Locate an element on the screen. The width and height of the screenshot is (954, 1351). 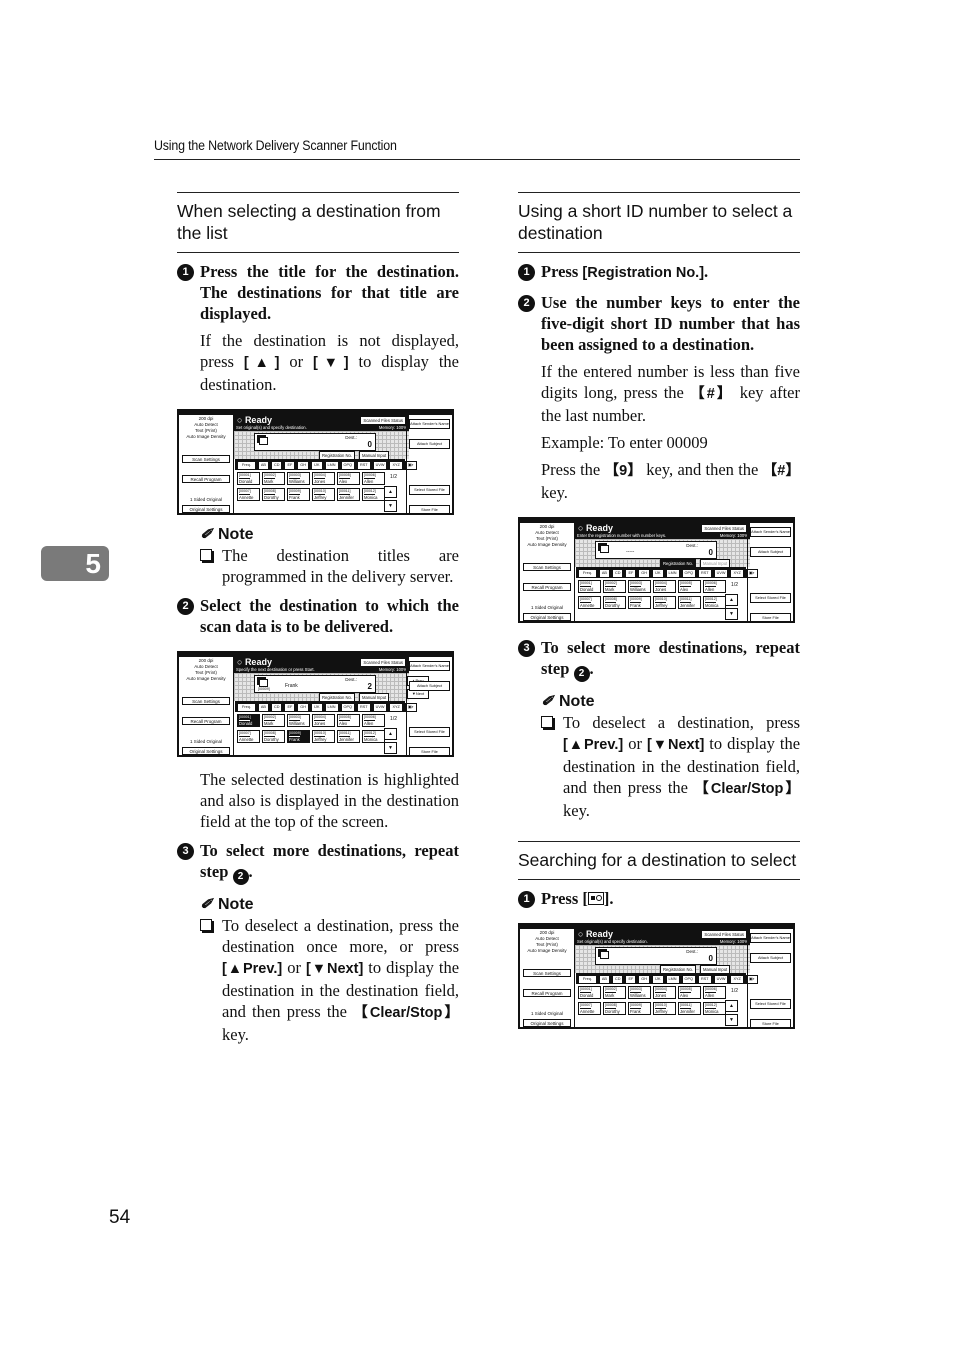
attach-senders-name-button: Attach Sender's Name is located at coordinates (770, 938).